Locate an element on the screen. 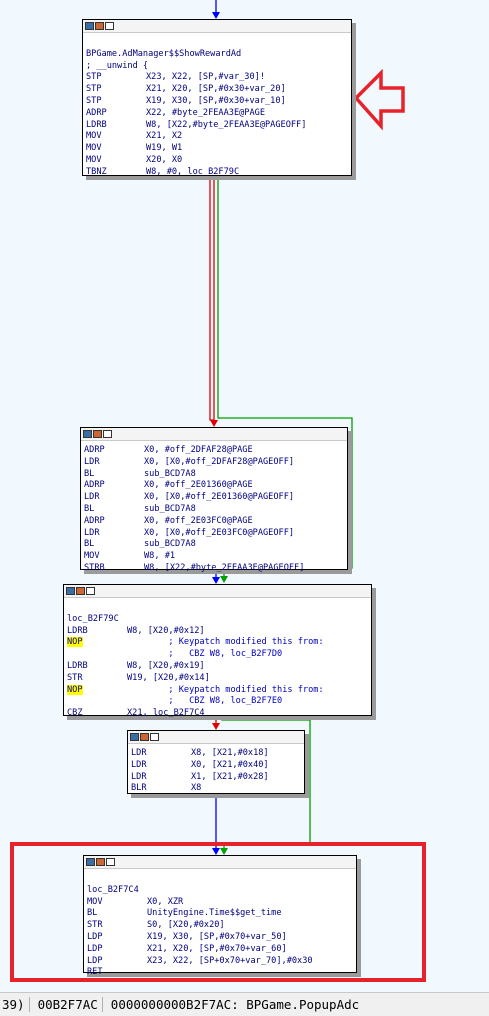 The height and width of the screenshot is (1016, 489). operands: W8, [X20,#0x19] is located at coordinates (166, 667).